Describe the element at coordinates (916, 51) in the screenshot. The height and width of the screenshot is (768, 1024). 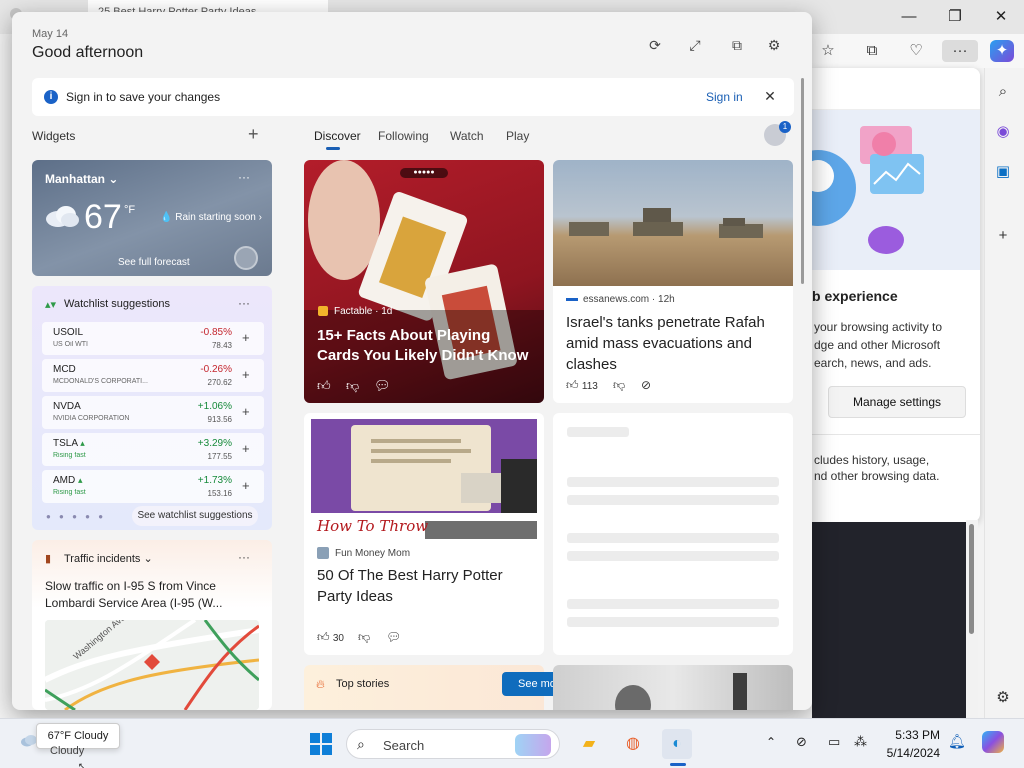
I see `browser-essentials-icon: ♡` at that location.